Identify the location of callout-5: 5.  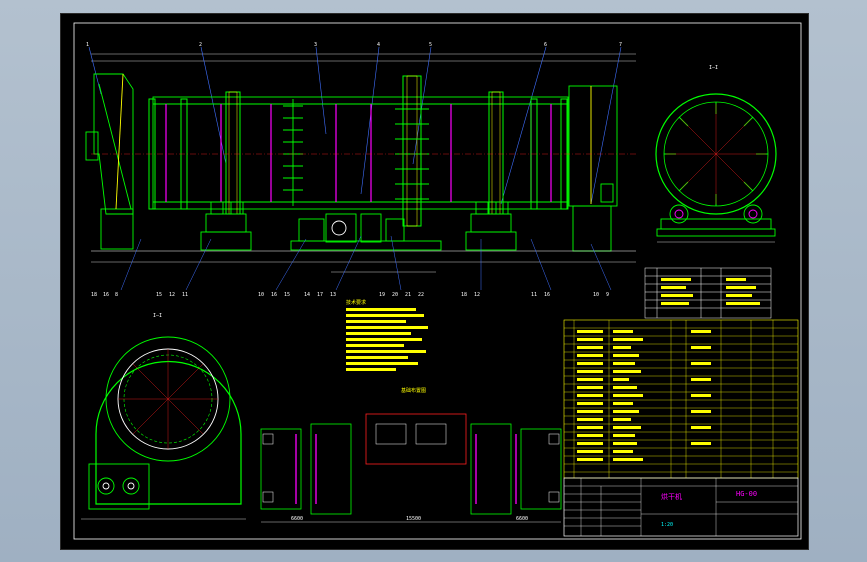
(430, 45).